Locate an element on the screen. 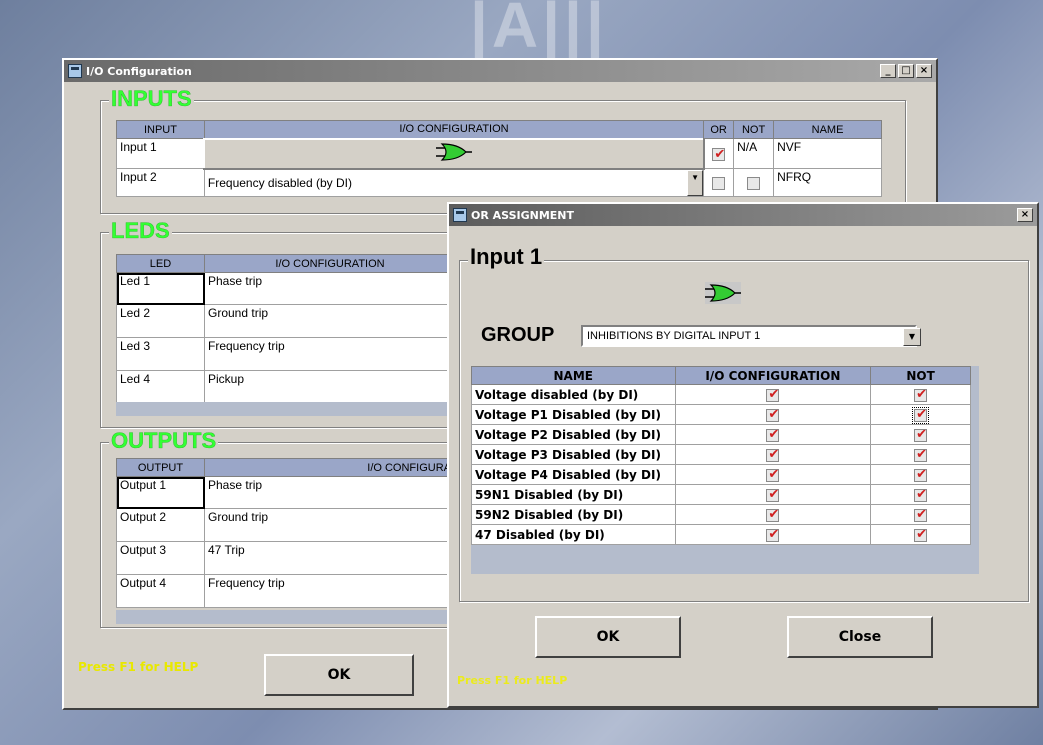 This screenshot has width=1043, height=745. input-or-cell is located at coordinates (719, 182).